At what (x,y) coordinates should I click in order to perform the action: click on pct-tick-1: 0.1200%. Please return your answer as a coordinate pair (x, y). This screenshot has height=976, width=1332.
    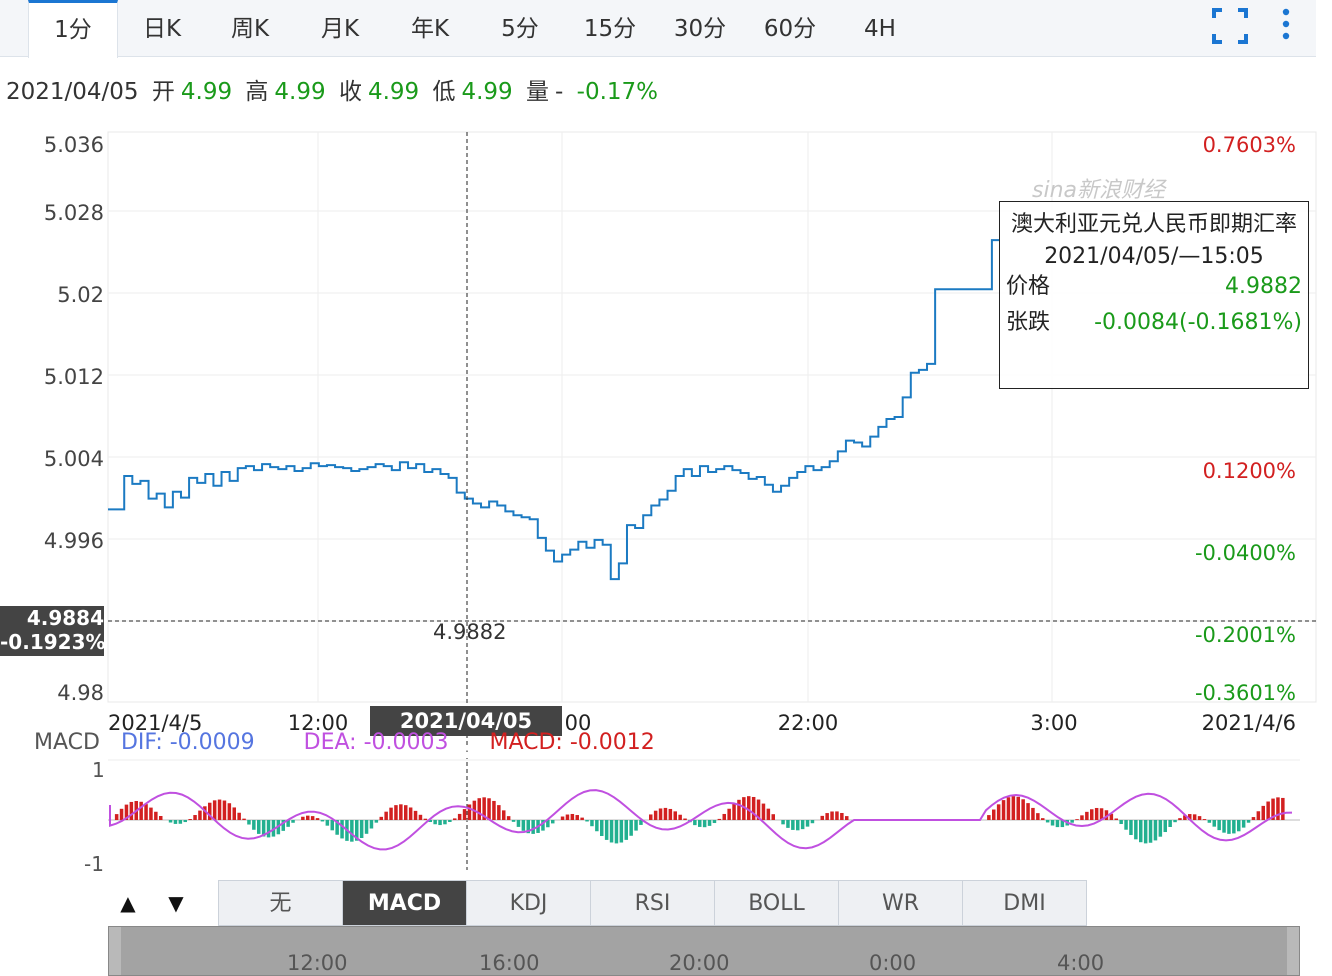
    Looking at the image, I should click on (1249, 471).